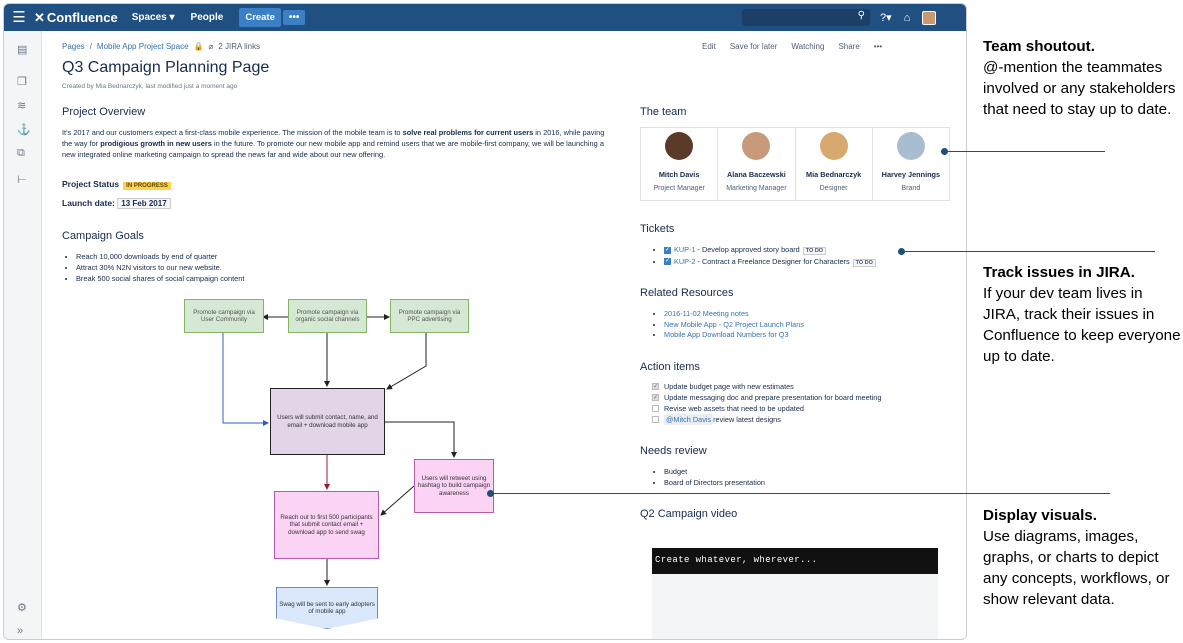 Image resolution: width=1183 pixels, height=643 pixels. Describe the element at coordinates (714, 483) in the screenshot. I see `list-item: Board of Directors presentation` at that location.